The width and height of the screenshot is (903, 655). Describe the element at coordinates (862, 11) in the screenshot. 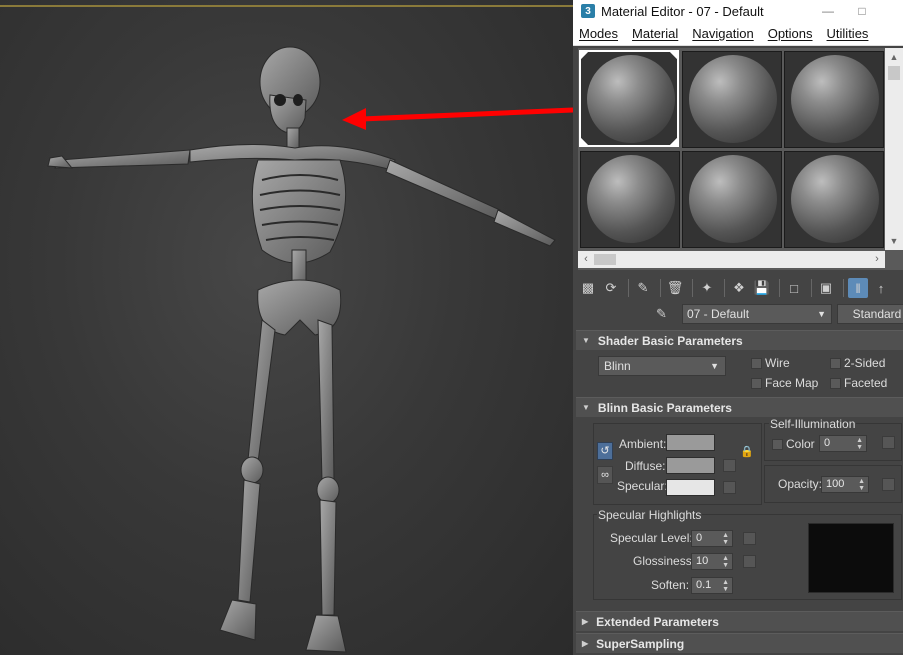

I see `maximize-icon: □` at that location.